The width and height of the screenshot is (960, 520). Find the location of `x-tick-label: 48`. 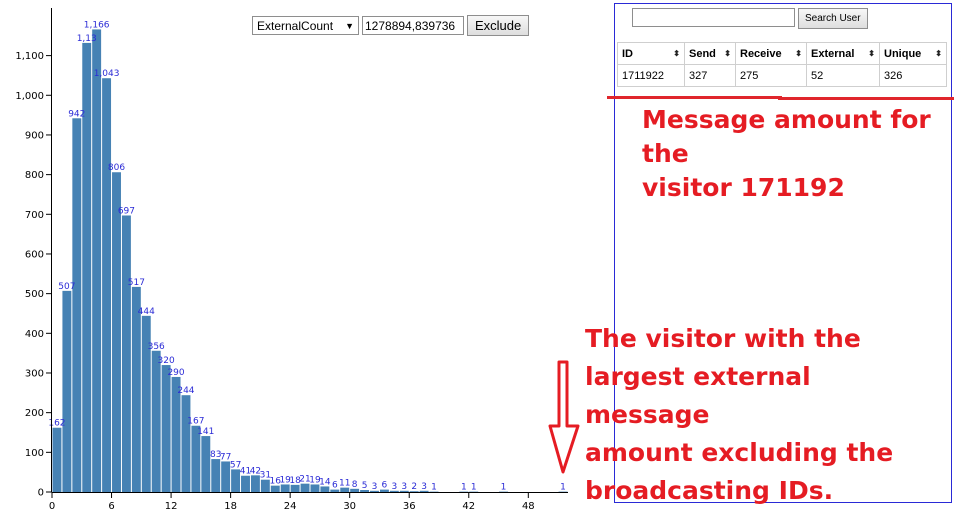

x-tick-label: 48 is located at coordinates (528, 506).